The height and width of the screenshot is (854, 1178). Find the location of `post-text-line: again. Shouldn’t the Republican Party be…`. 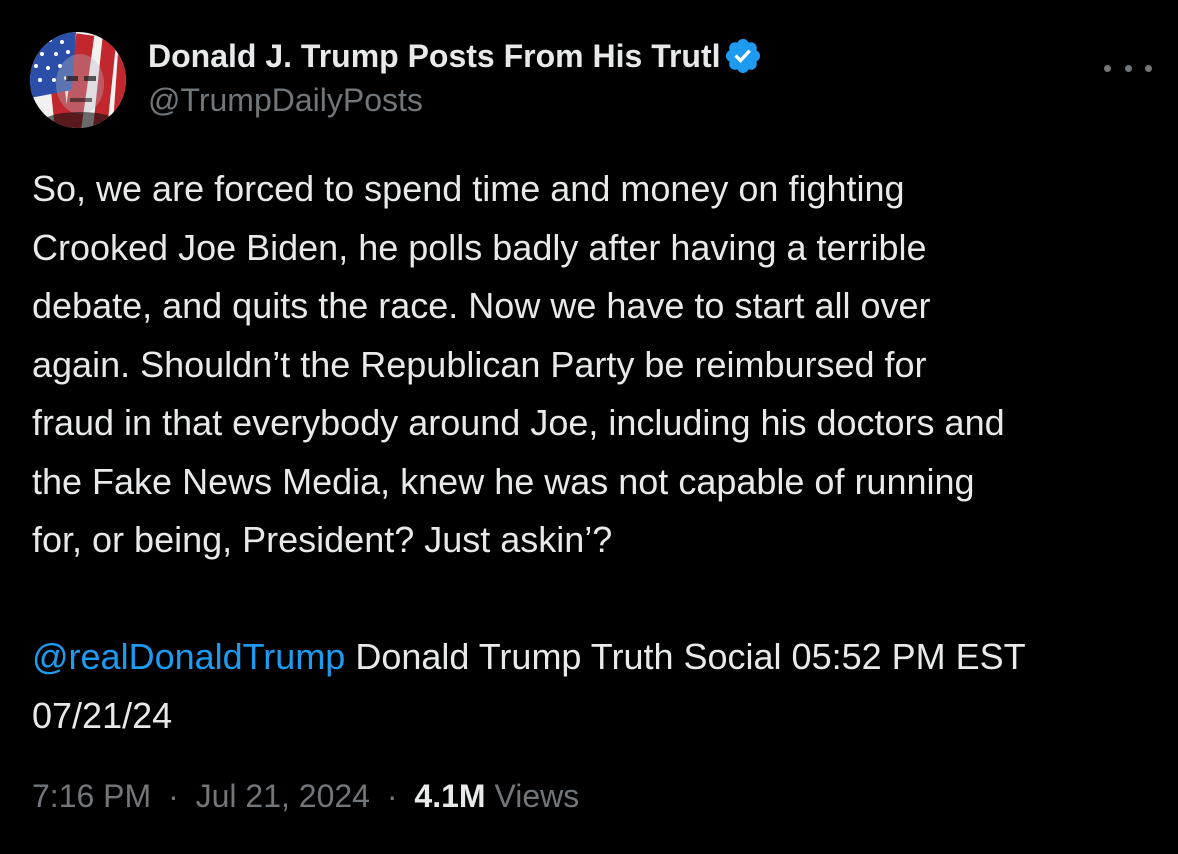

post-text-line: again. Shouldn’t the Republican Party be… is located at coordinates (479, 364).